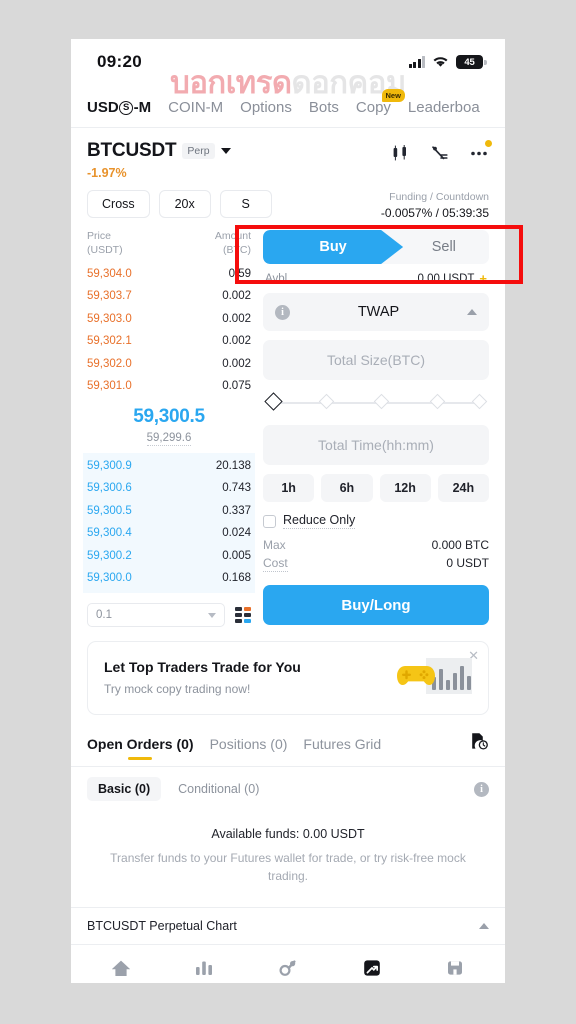  What do you see at coordinates (376, 605) in the screenshot?
I see `submit-order-button: Buy/Long` at bounding box center [376, 605].